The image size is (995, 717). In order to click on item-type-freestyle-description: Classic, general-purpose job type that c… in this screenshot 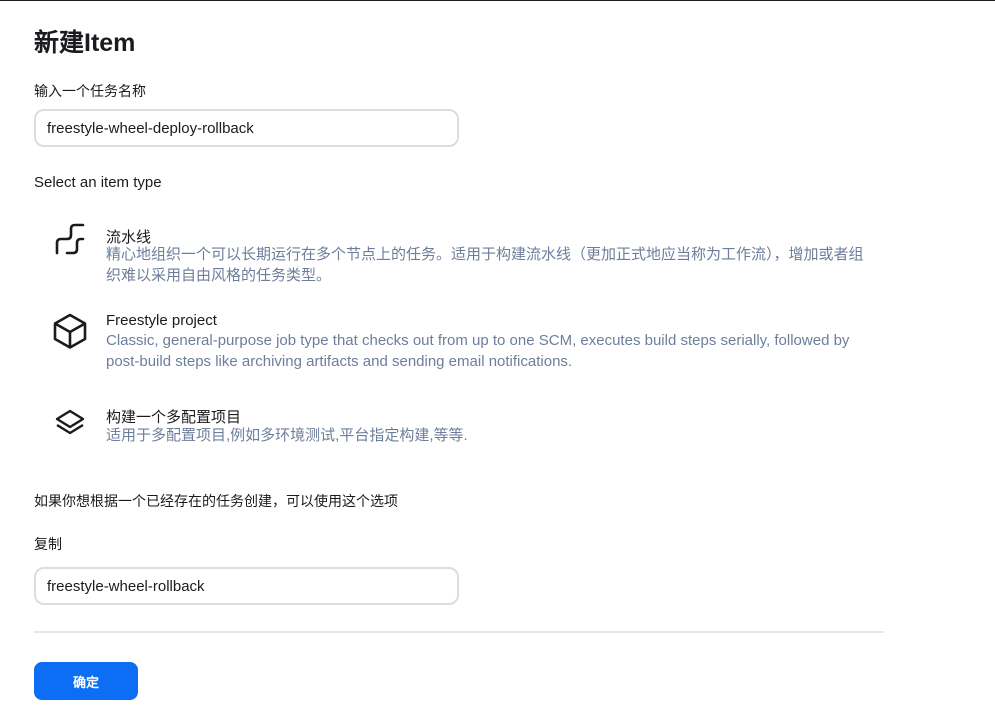, I will do `click(478, 351)`.